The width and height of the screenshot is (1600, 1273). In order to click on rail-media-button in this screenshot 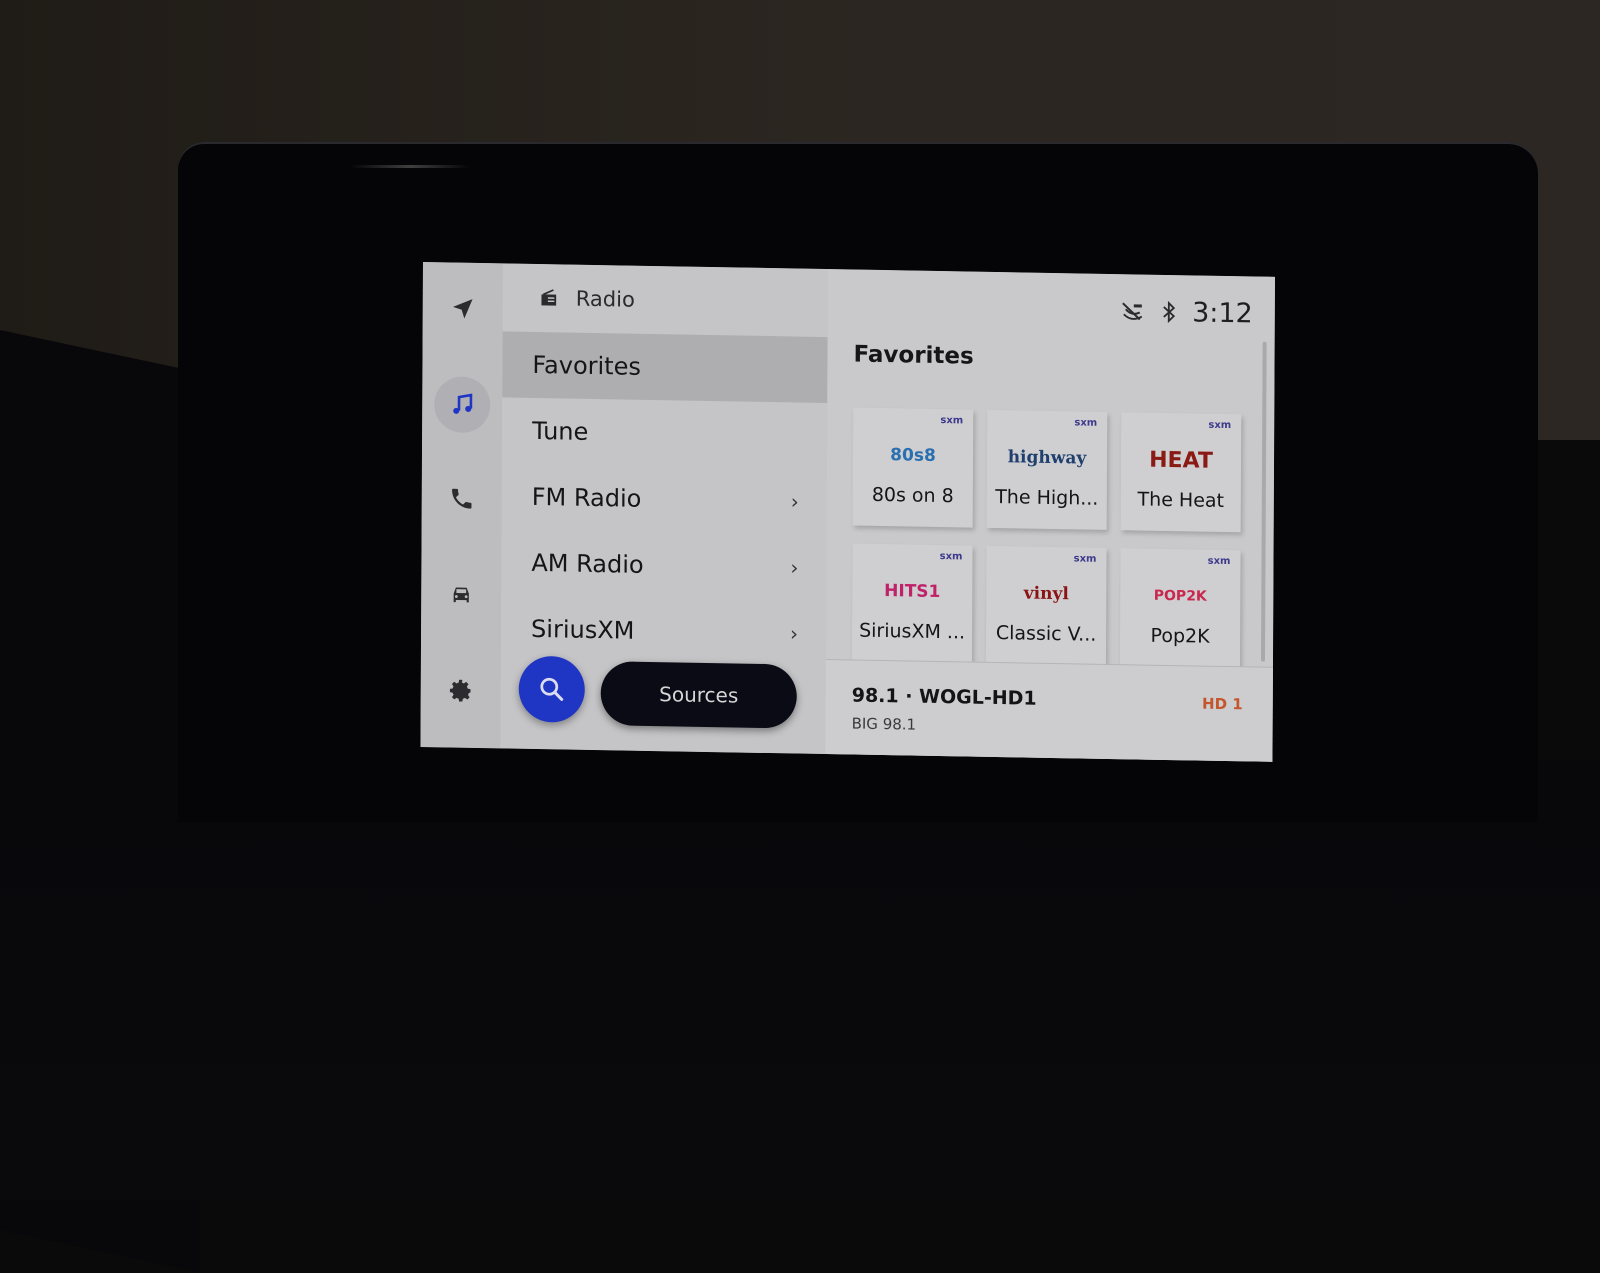, I will do `click(462, 405)`.